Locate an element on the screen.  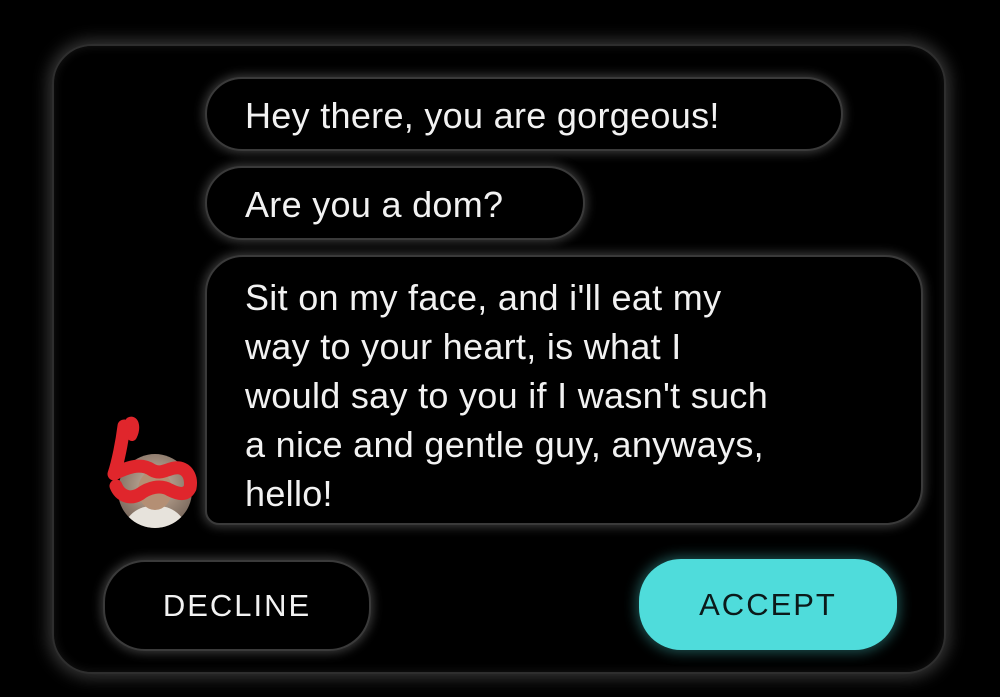
sender-avatar is located at coordinates (155, 491).